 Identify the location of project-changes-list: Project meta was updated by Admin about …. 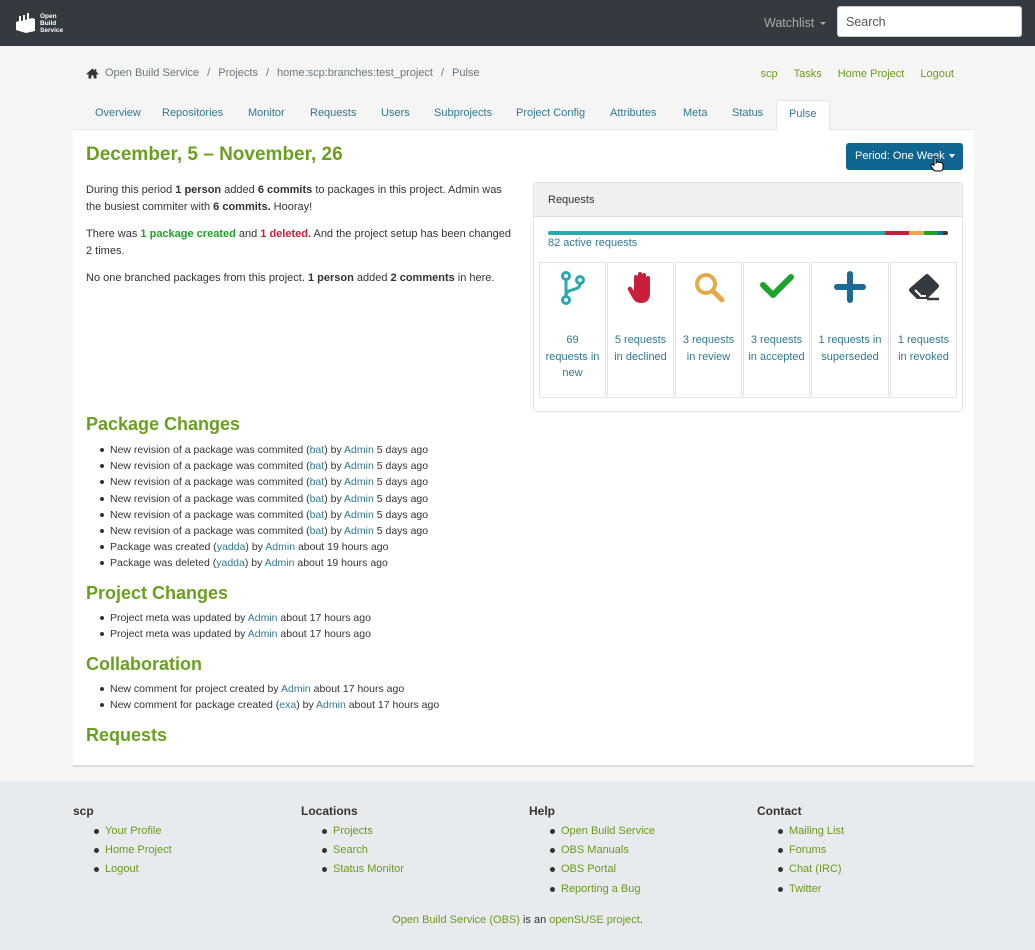
(235, 626).